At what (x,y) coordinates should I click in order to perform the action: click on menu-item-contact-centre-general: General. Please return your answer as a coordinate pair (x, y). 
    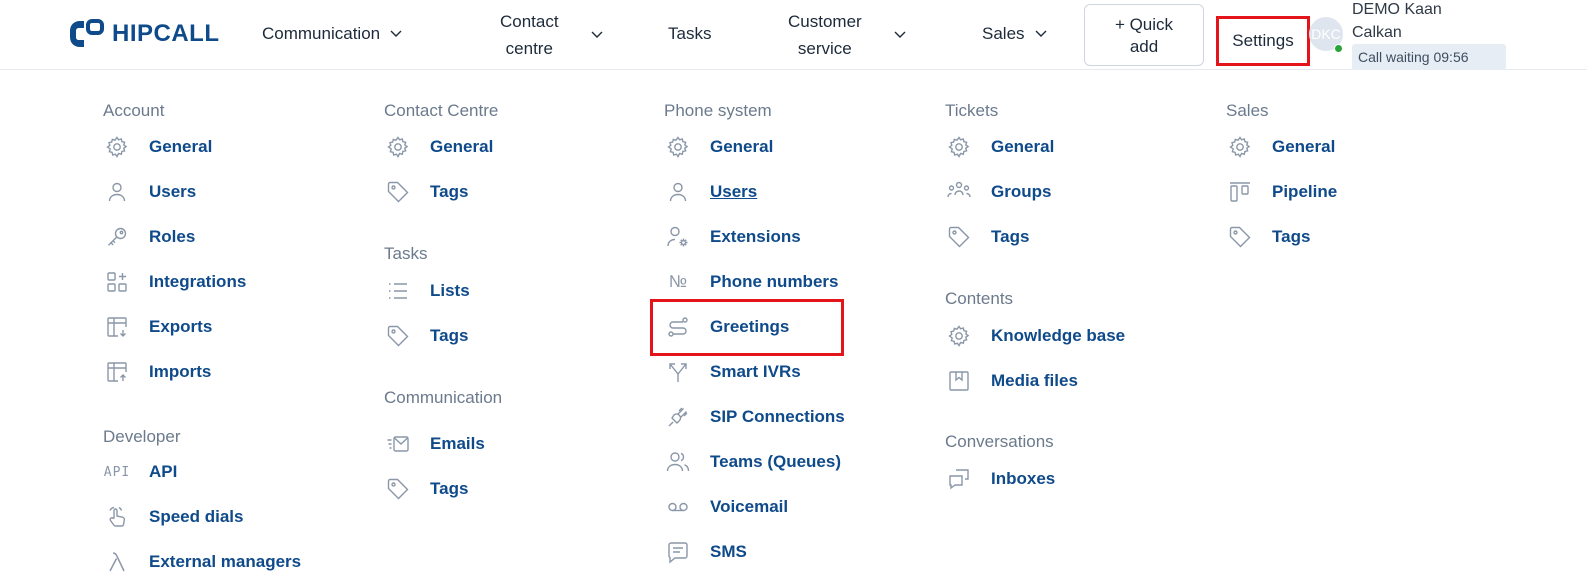
    Looking at the image, I should click on (439, 147).